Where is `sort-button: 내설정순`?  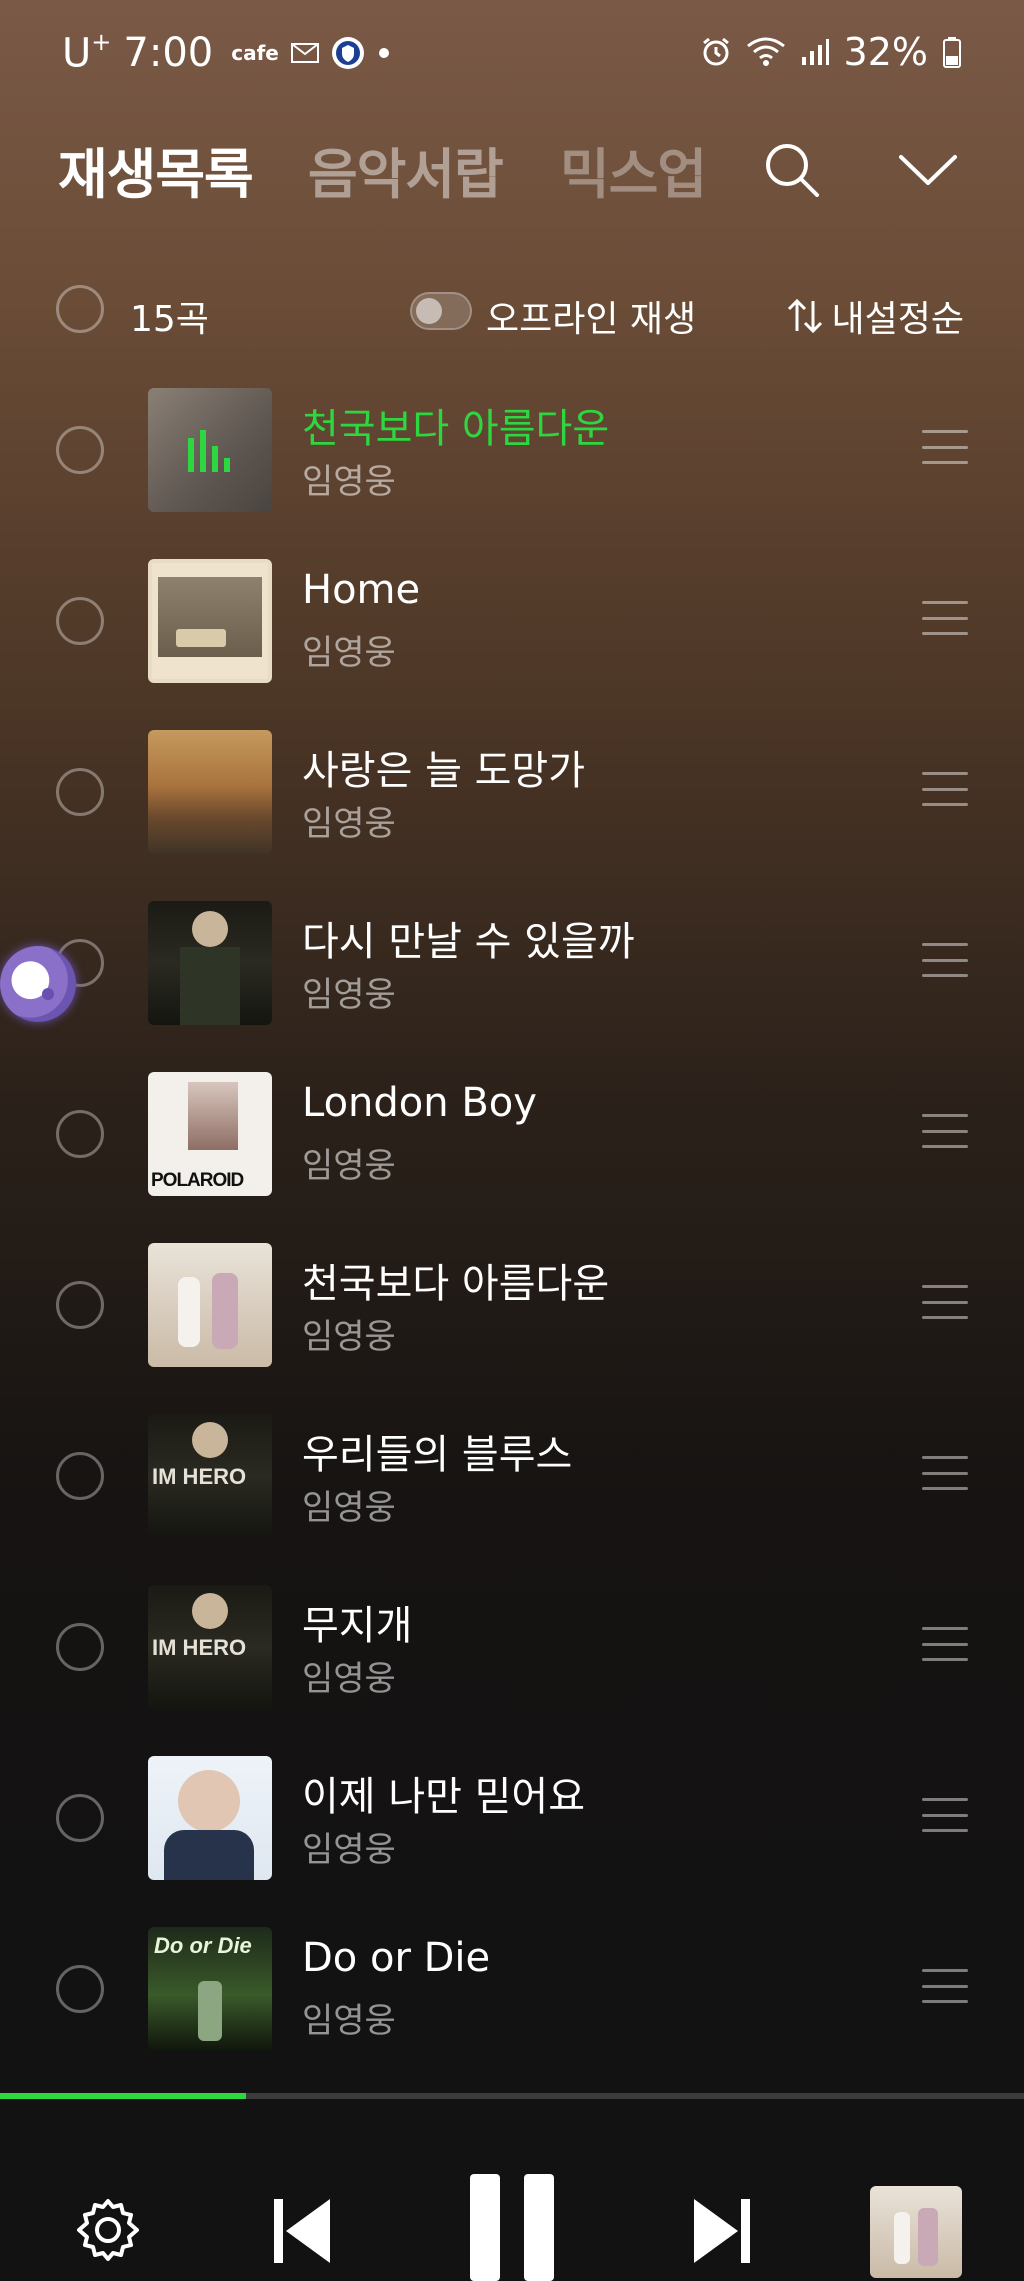 sort-button: 내설정순 is located at coordinates (875, 316).